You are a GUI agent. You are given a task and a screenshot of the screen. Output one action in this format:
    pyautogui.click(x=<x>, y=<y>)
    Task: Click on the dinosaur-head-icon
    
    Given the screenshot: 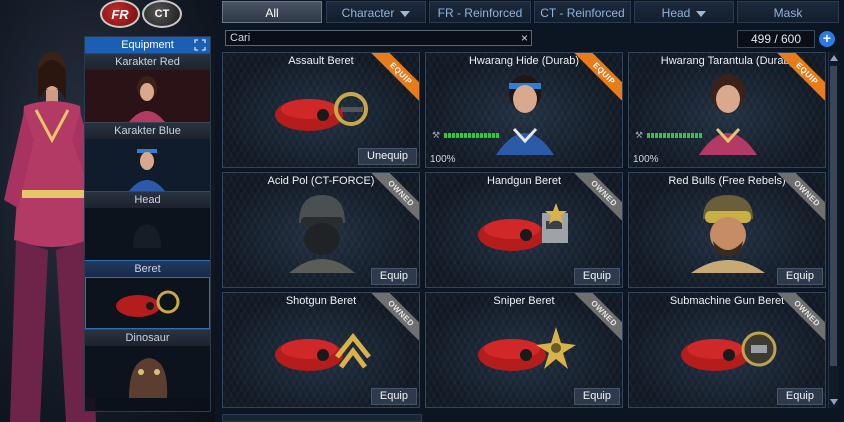 What is the action you would take?
    pyautogui.click(x=147, y=372)
    